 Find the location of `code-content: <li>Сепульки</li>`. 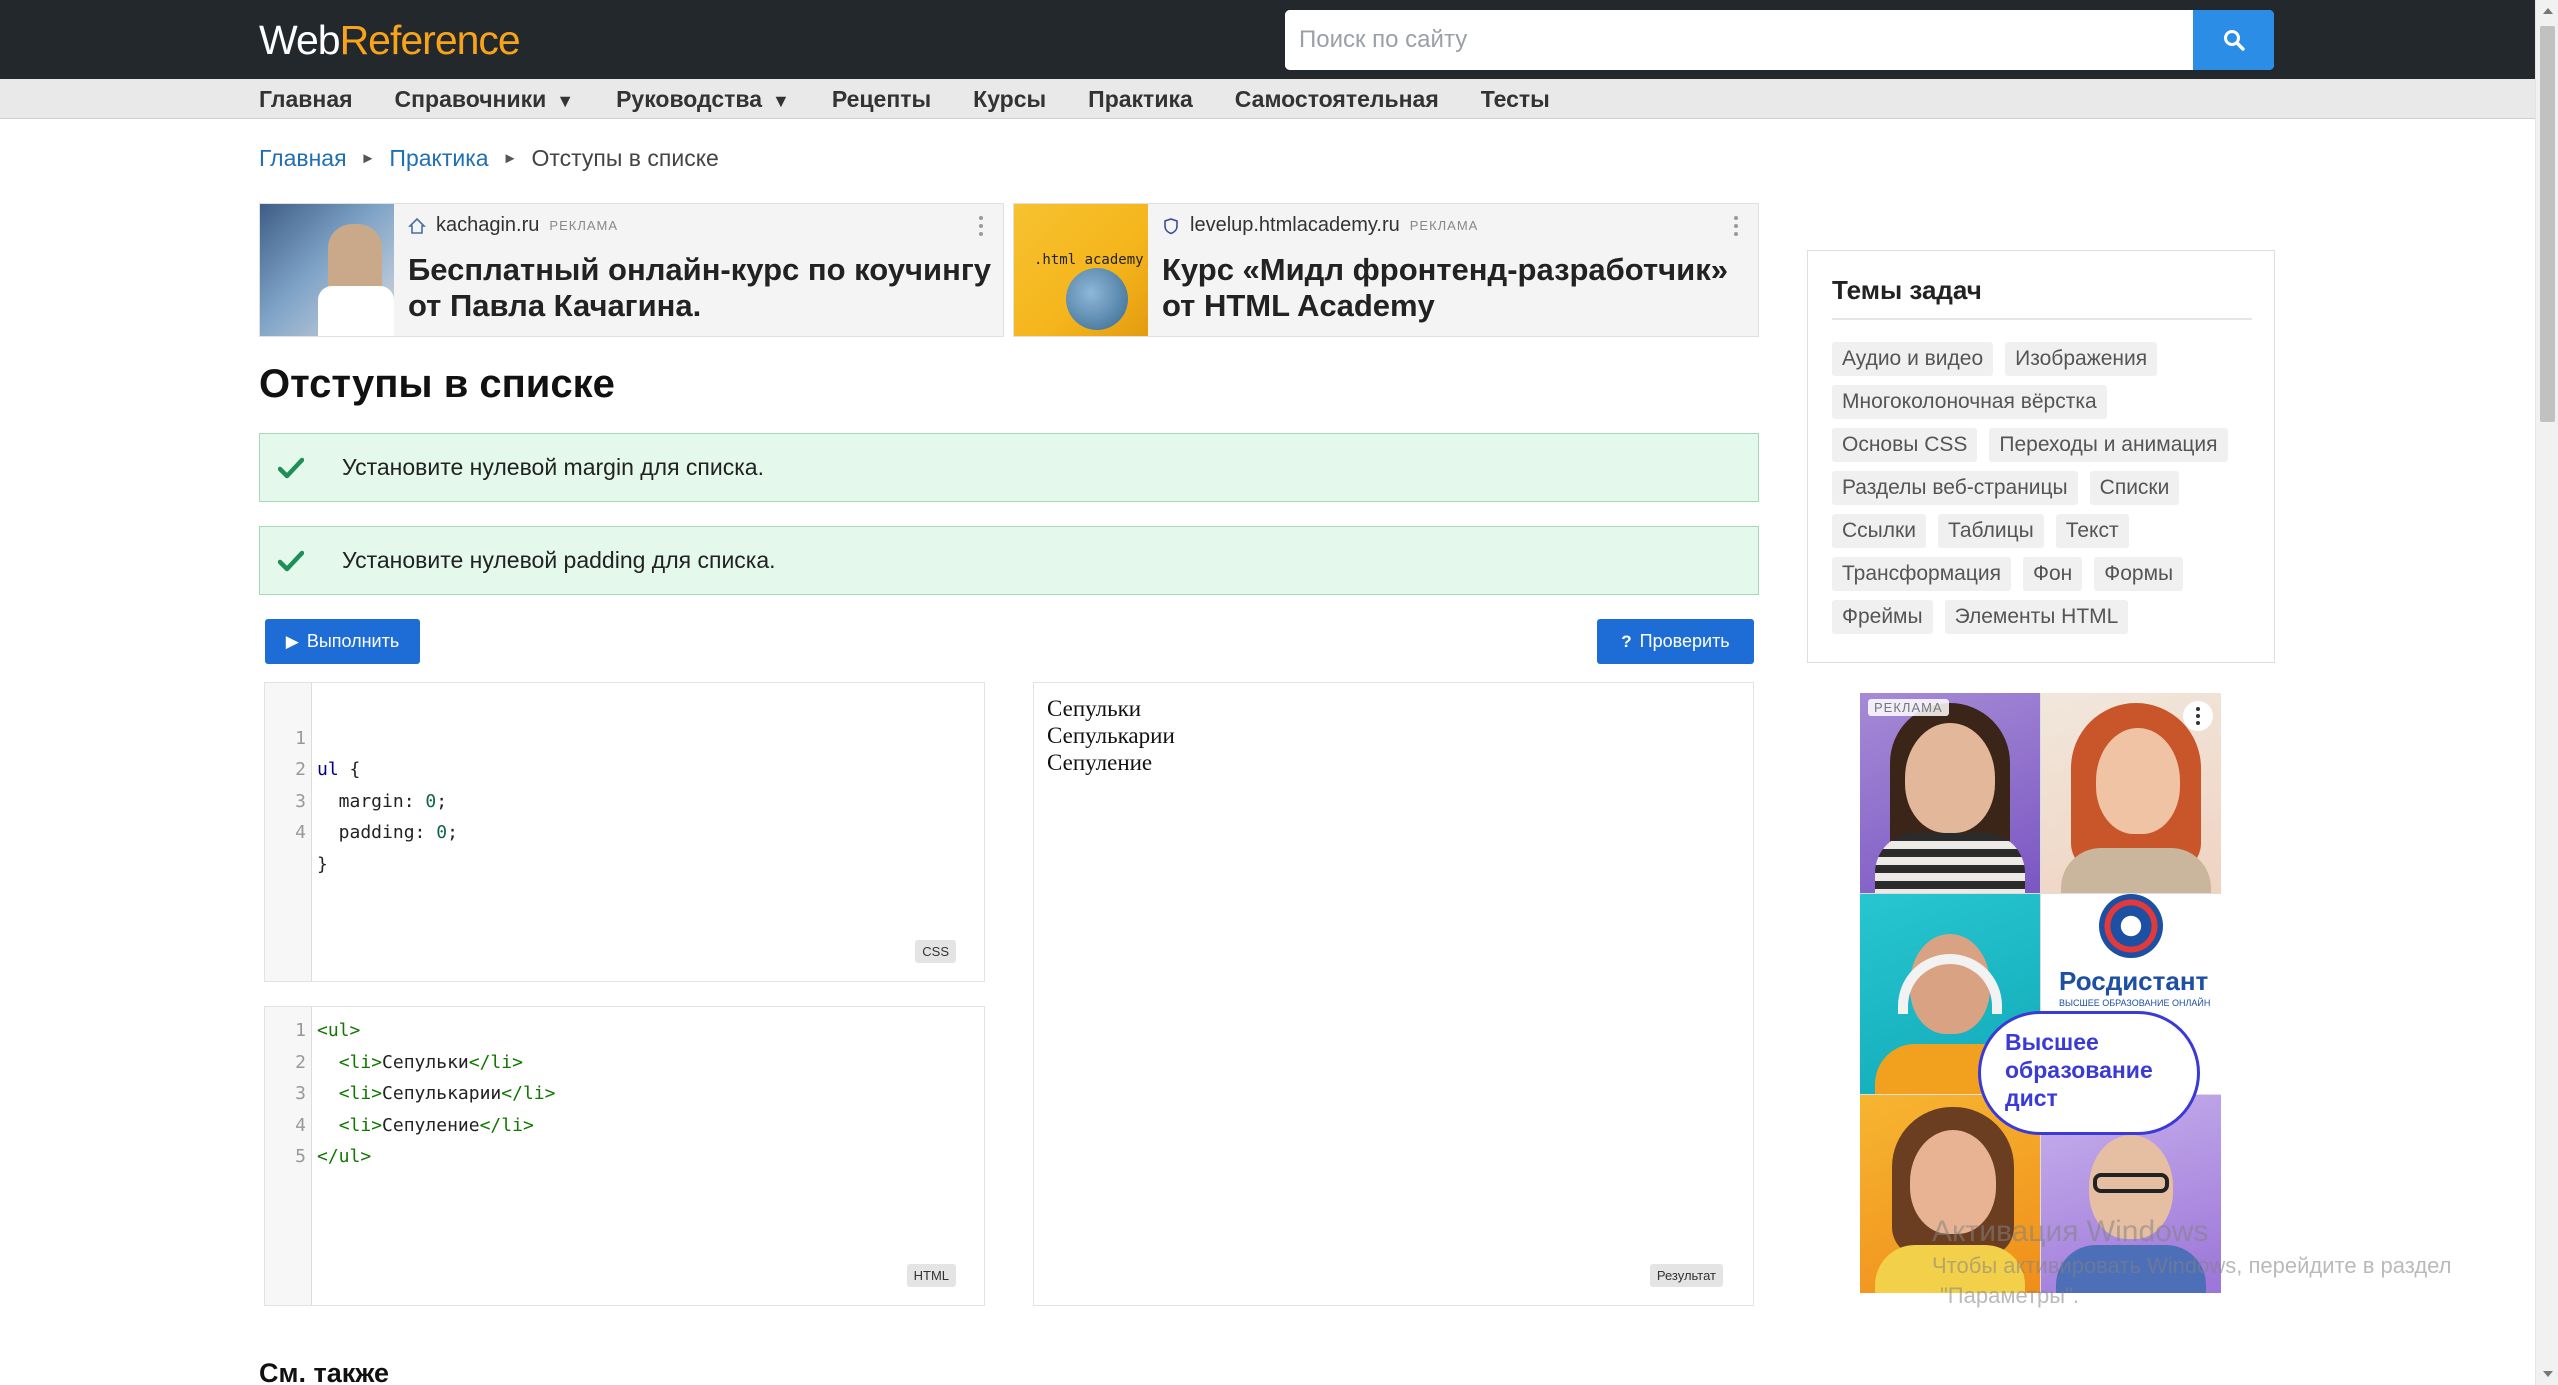

code-content: <li>Сепульки</li> is located at coordinates (420, 1063).